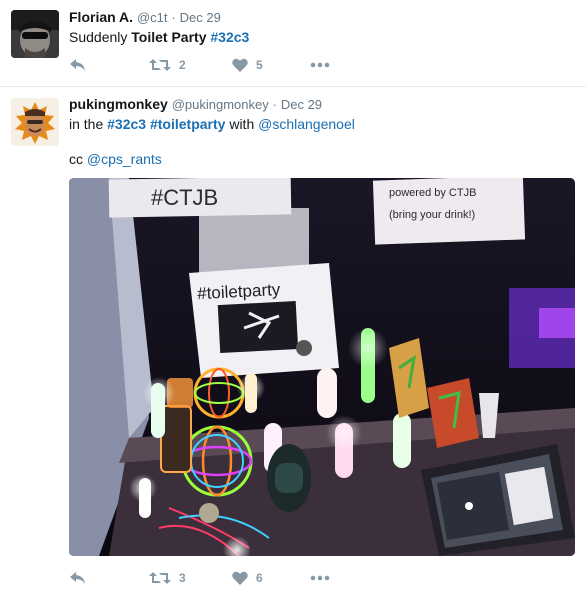 Image resolution: width=586 pixels, height=596 pixels. I want to click on retweet-button: 2, so click(167, 65).